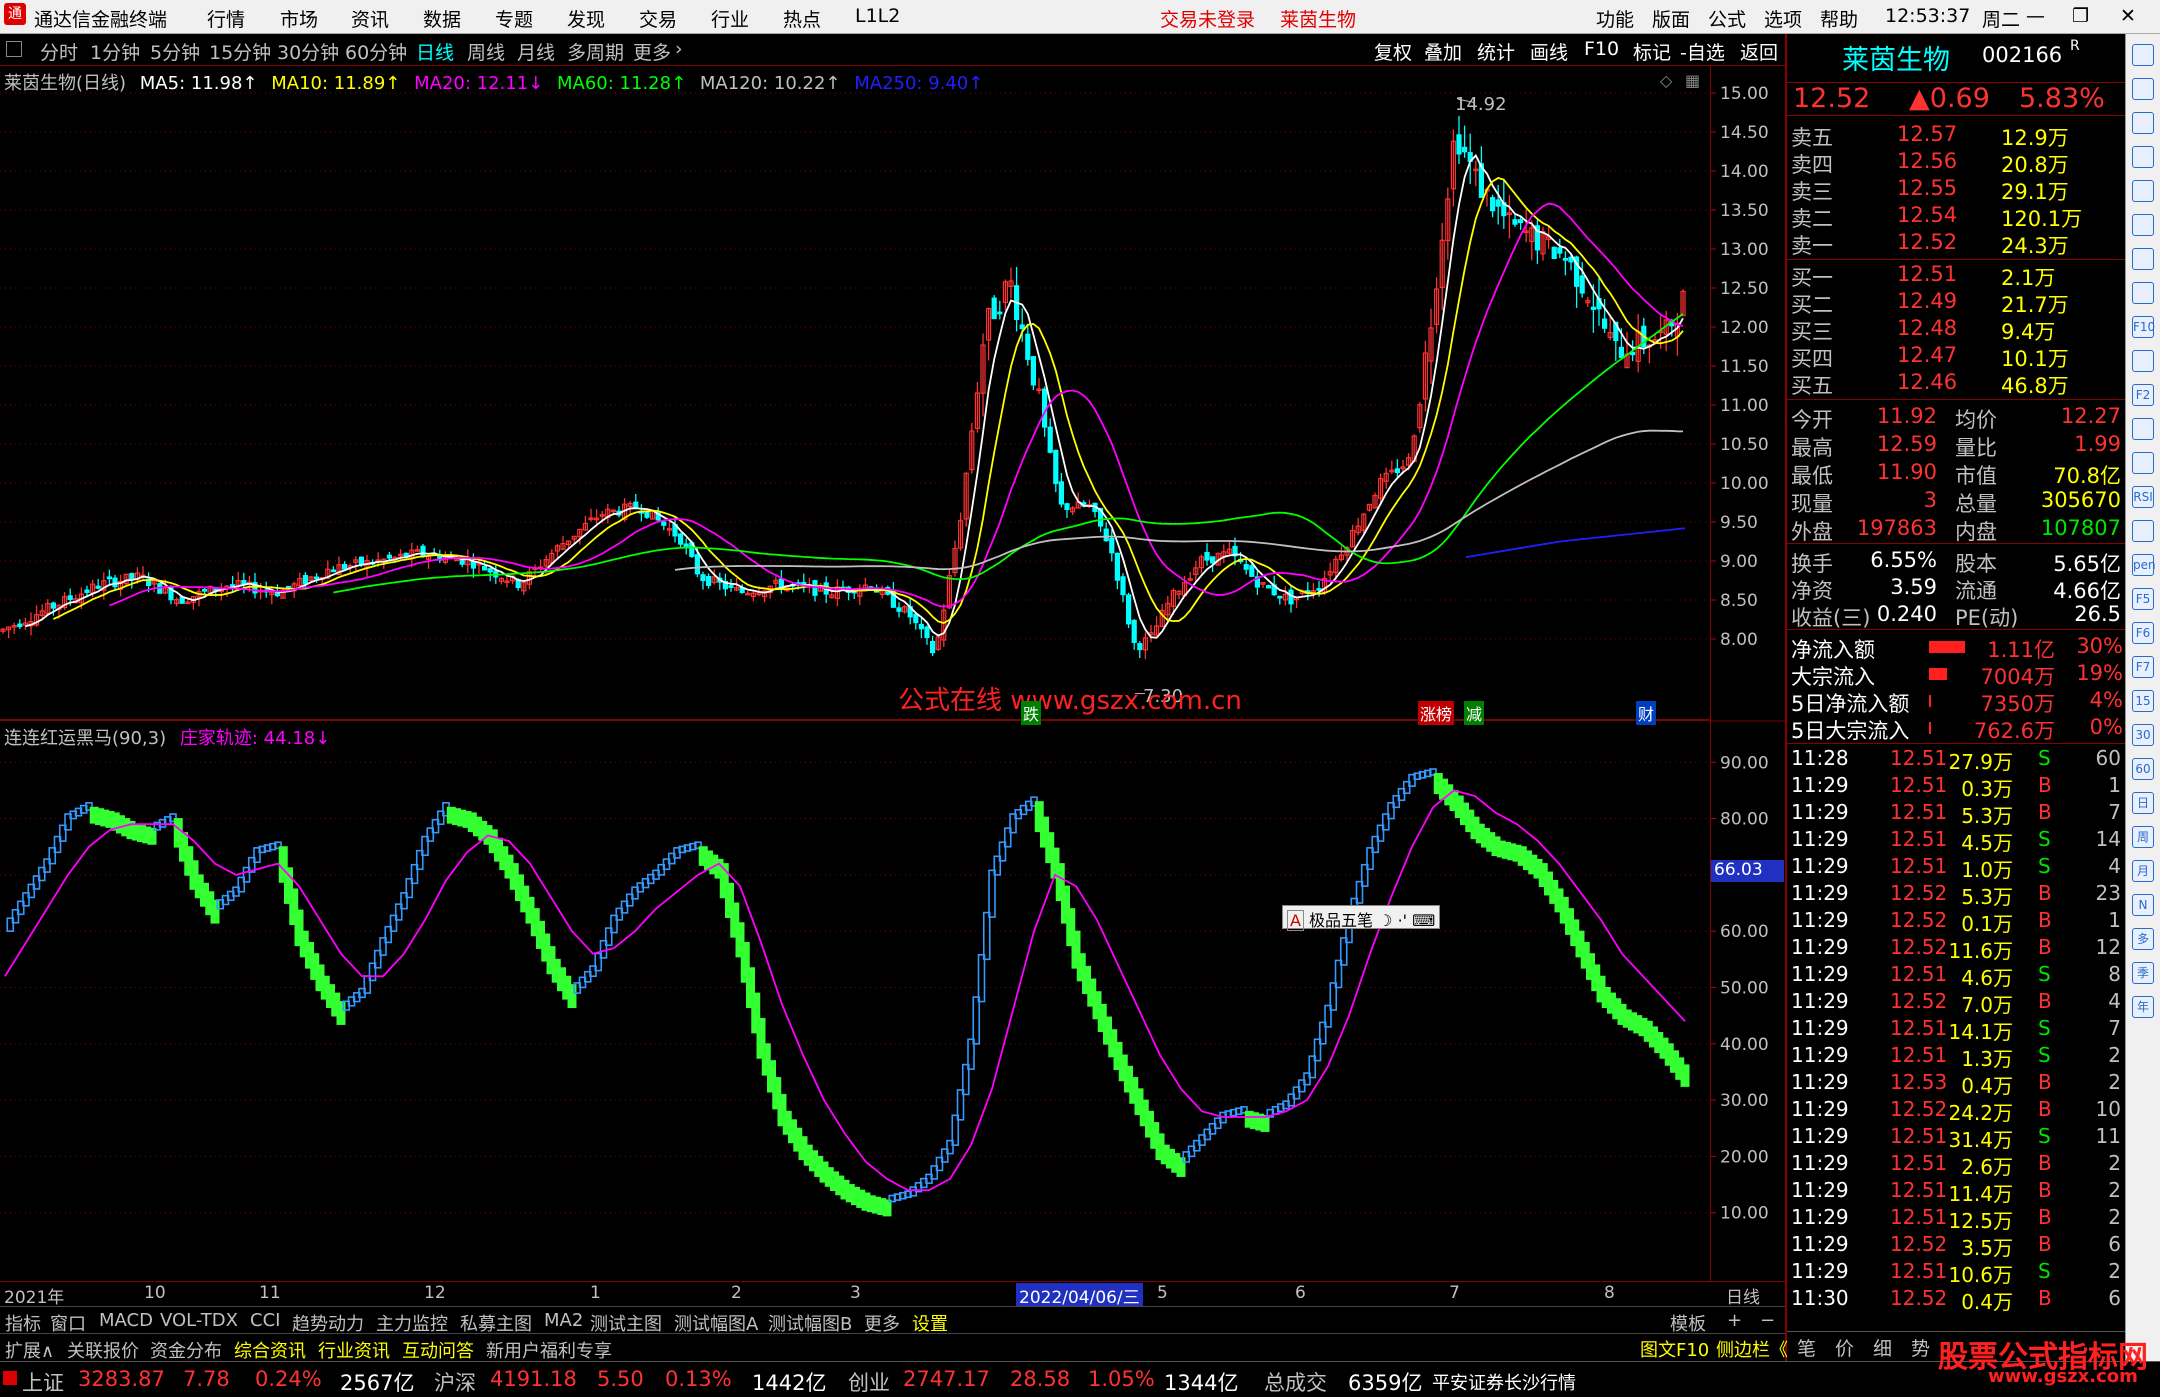 This screenshot has width=2160, height=1397. What do you see at coordinates (2143, 633) in the screenshot?
I see `F6-icon: F6` at bounding box center [2143, 633].